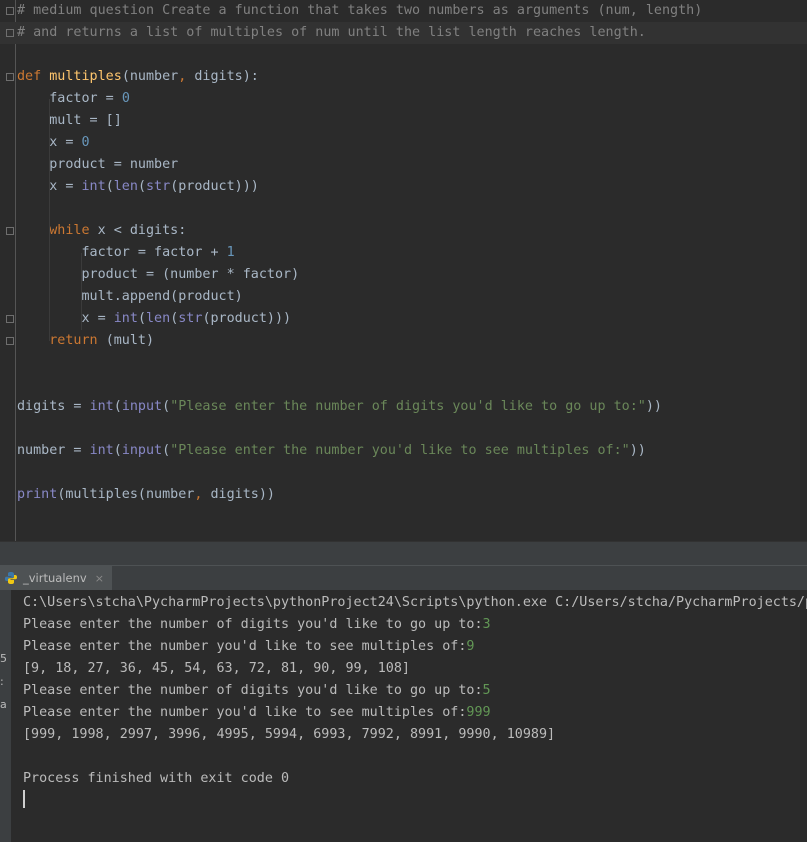 Image resolution: width=807 pixels, height=842 pixels. I want to click on code-token: product = number, so click(98, 164).